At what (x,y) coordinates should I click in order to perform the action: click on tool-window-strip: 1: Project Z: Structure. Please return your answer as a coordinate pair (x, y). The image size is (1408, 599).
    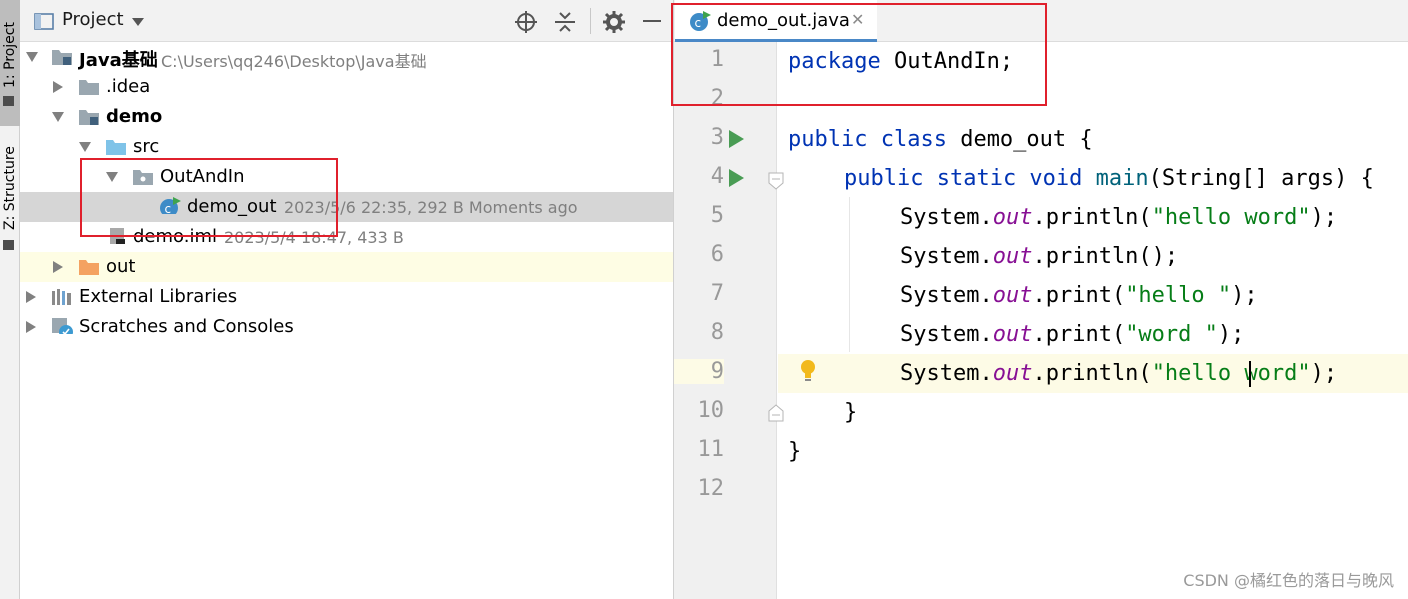
    Looking at the image, I should click on (10, 299).